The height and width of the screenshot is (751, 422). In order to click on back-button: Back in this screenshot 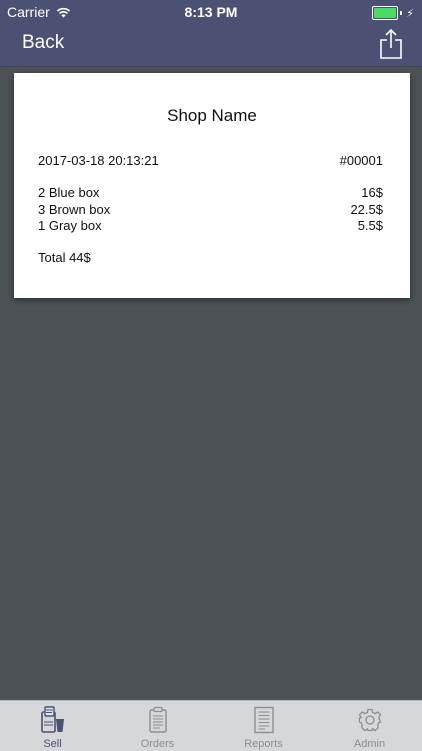, I will do `click(43, 43)`.